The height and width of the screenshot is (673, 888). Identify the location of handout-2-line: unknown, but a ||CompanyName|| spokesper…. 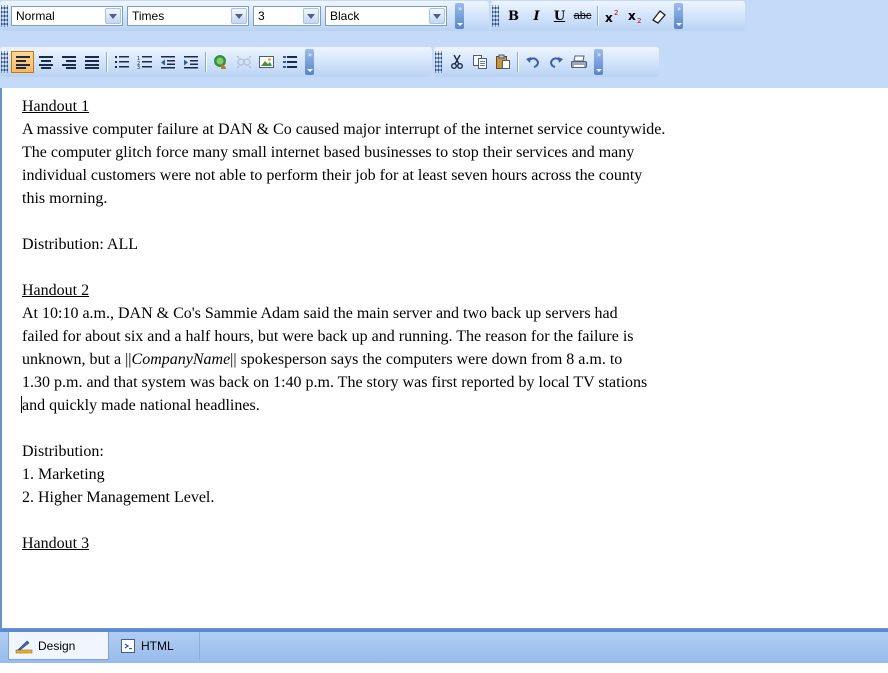
(455, 359).